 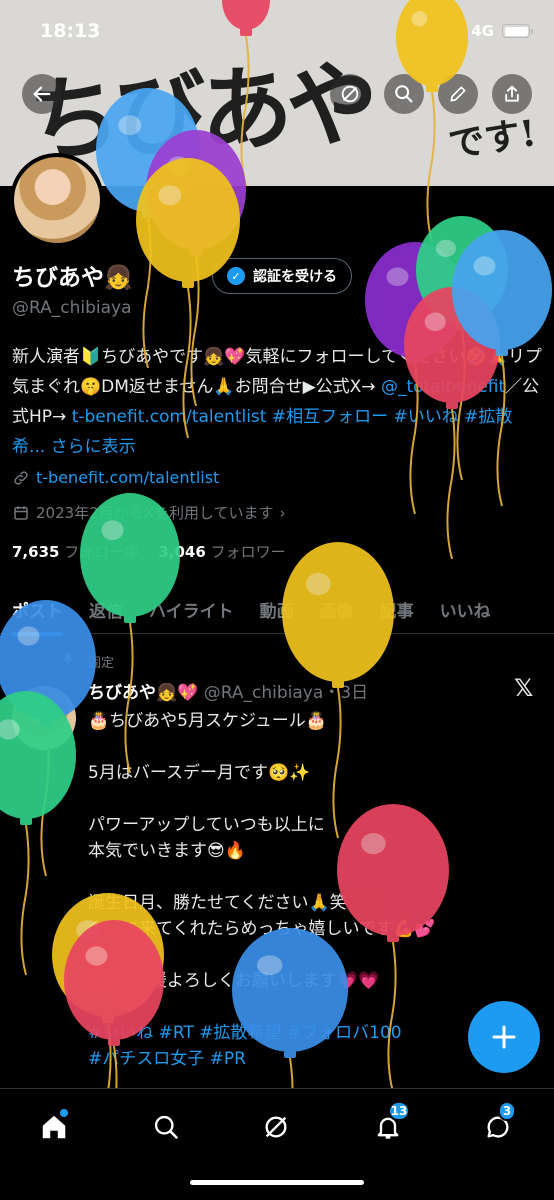 I want to click on chevron-right-icon: ›, so click(x=282, y=512).